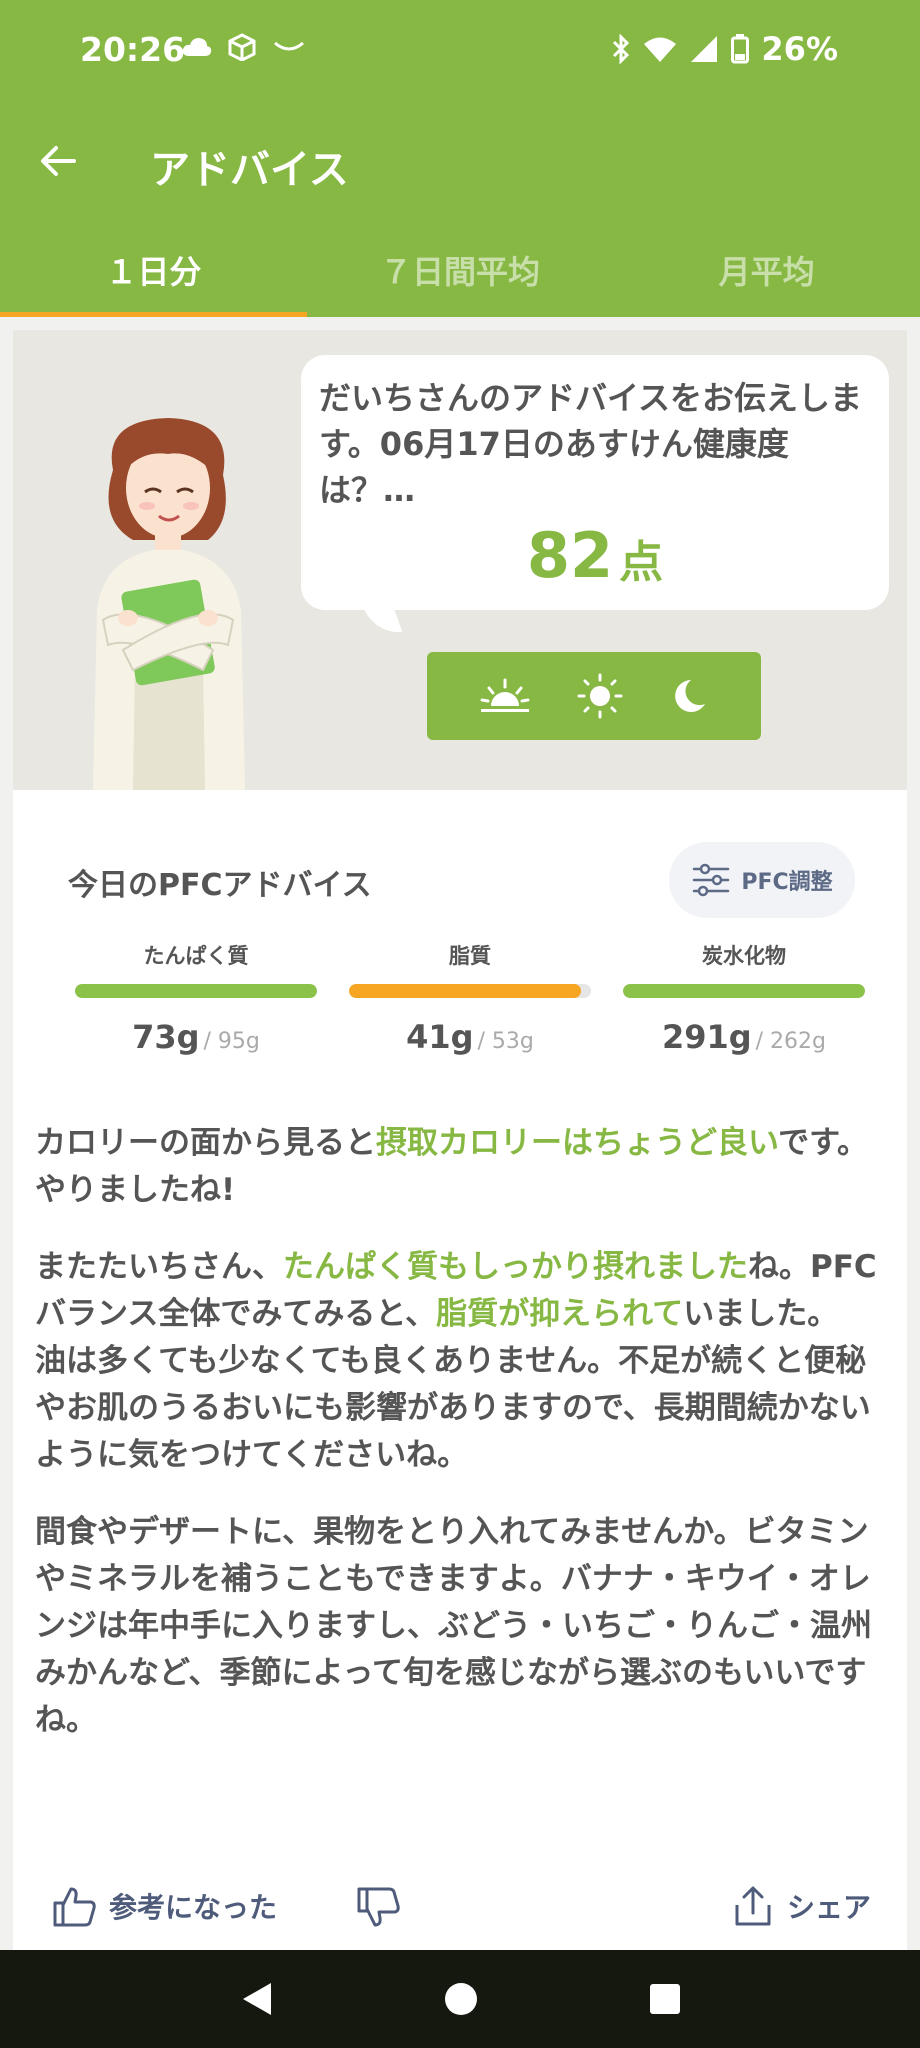 The width and height of the screenshot is (920, 2048). I want to click on page-title: アドバイス, so click(249, 170).